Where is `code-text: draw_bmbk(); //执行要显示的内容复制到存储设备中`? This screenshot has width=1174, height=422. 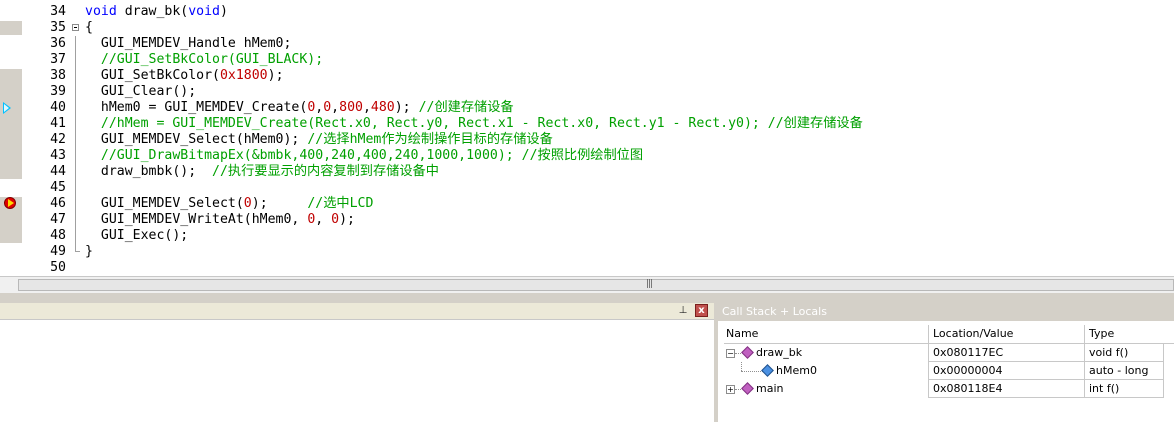 code-text: draw_bmbk(); //执行要显示的内容复制到存储设备中 is located at coordinates (262, 172).